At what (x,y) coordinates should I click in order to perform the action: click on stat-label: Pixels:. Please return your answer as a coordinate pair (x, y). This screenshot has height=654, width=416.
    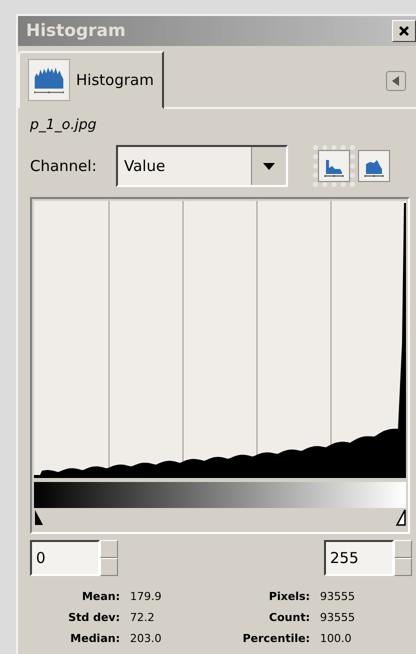
    Looking at the image, I should click on (289, 596).